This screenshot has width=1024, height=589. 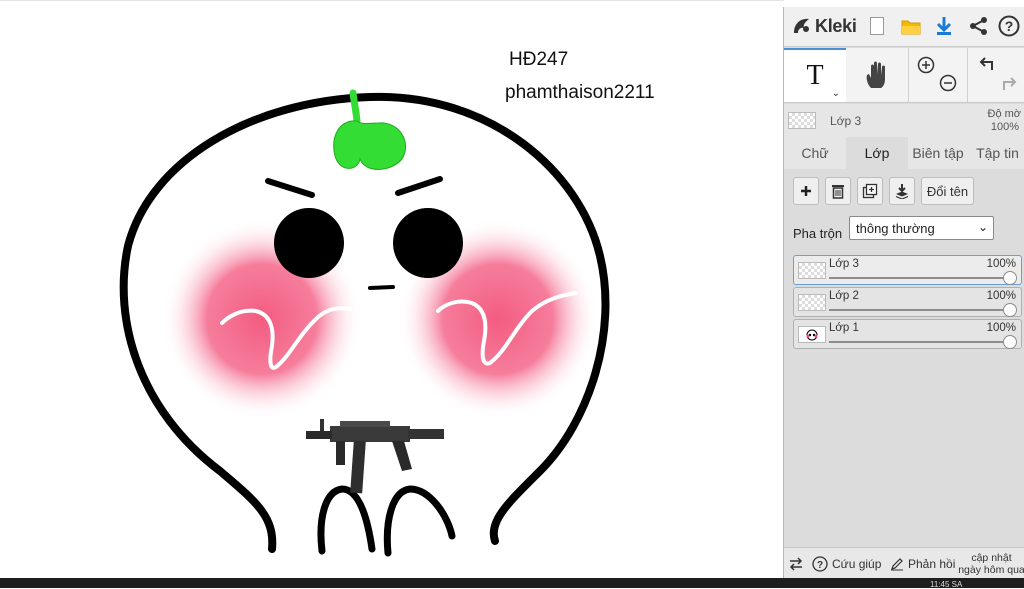 I want to click on sprout-leaves, so click(x=370, y=145).